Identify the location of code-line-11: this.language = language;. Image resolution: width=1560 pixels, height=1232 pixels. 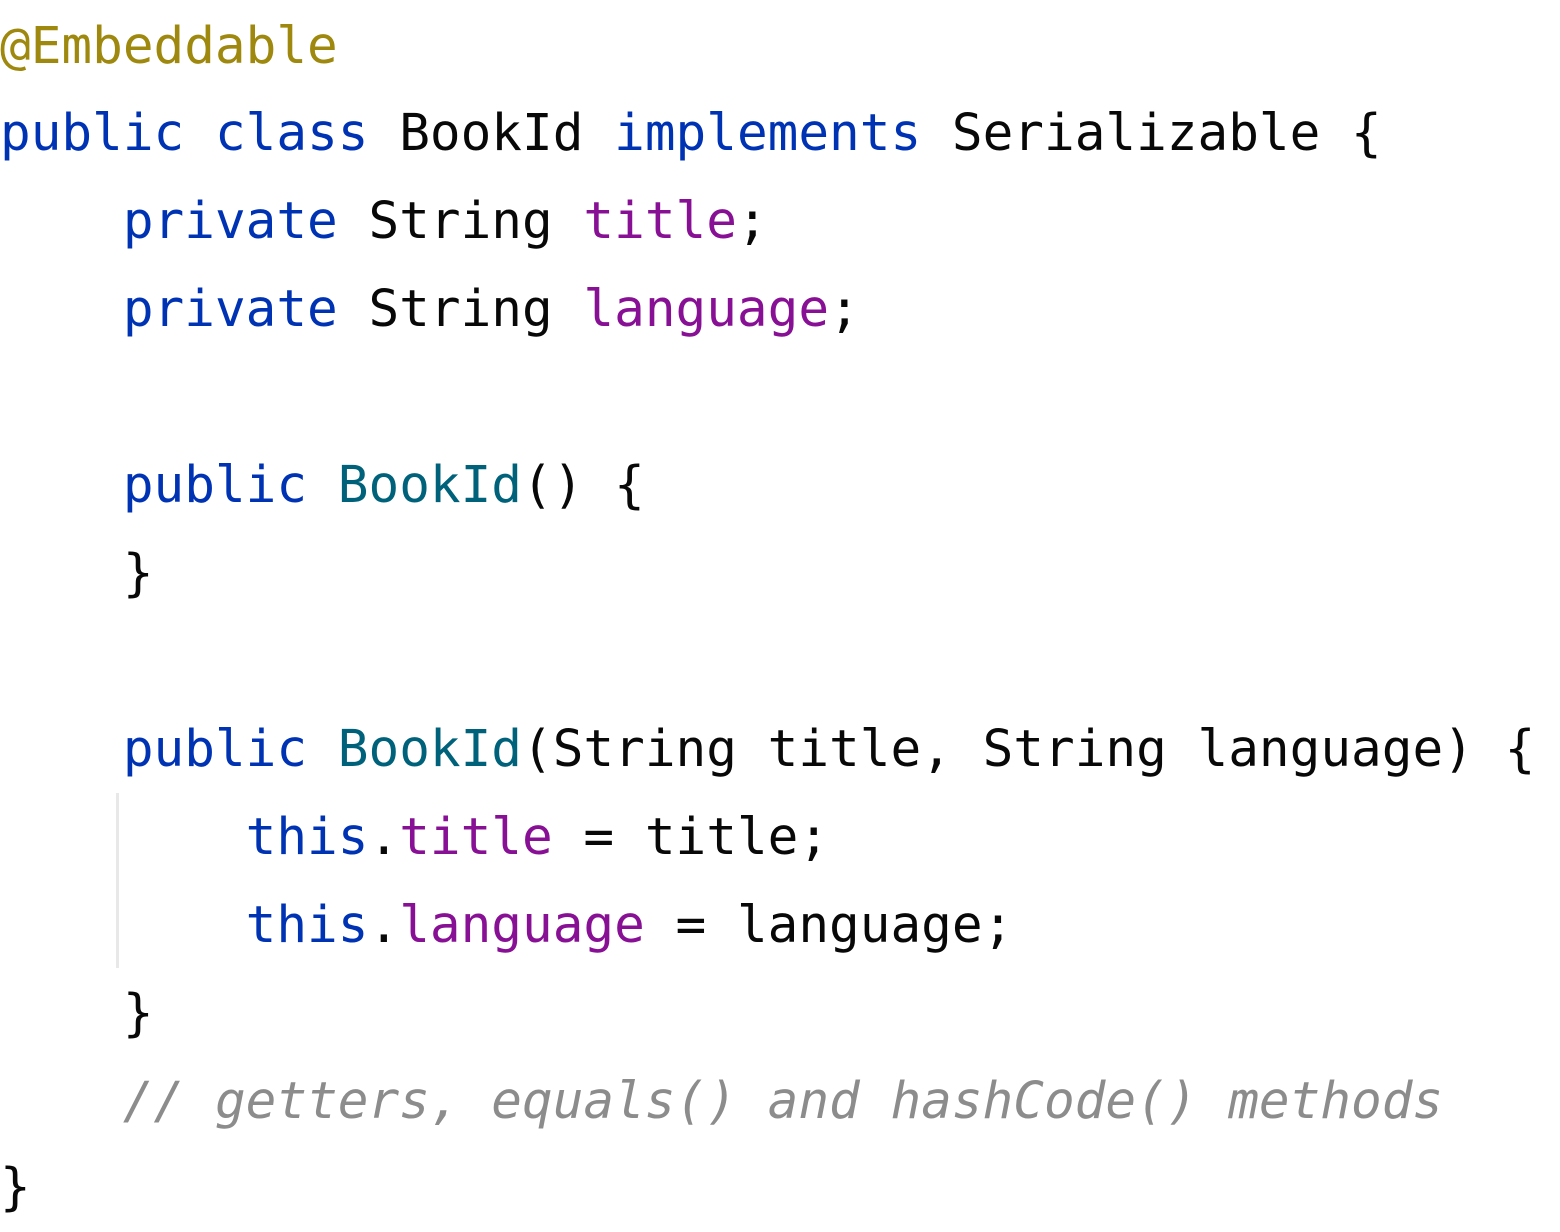
(507, 926).